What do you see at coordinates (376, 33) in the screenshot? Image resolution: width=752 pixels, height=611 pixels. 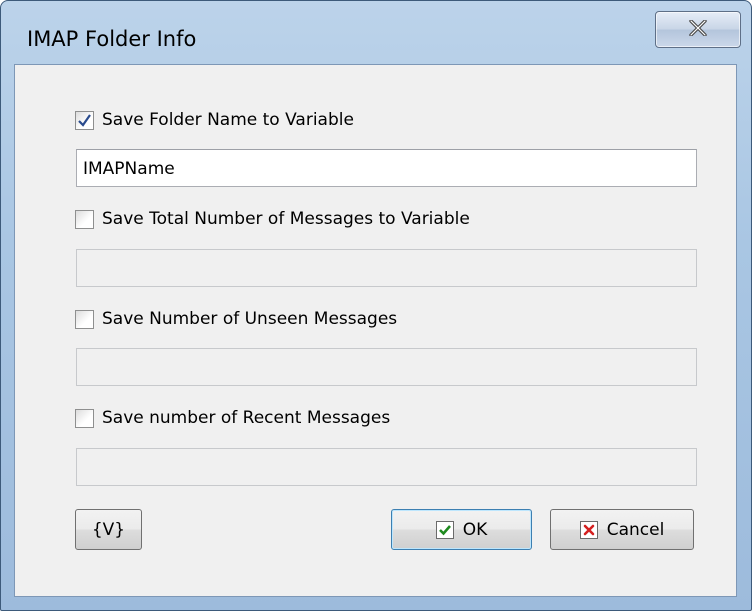 I see `title-bar: IMAP Folder Info` at bounding box center [376, 33].